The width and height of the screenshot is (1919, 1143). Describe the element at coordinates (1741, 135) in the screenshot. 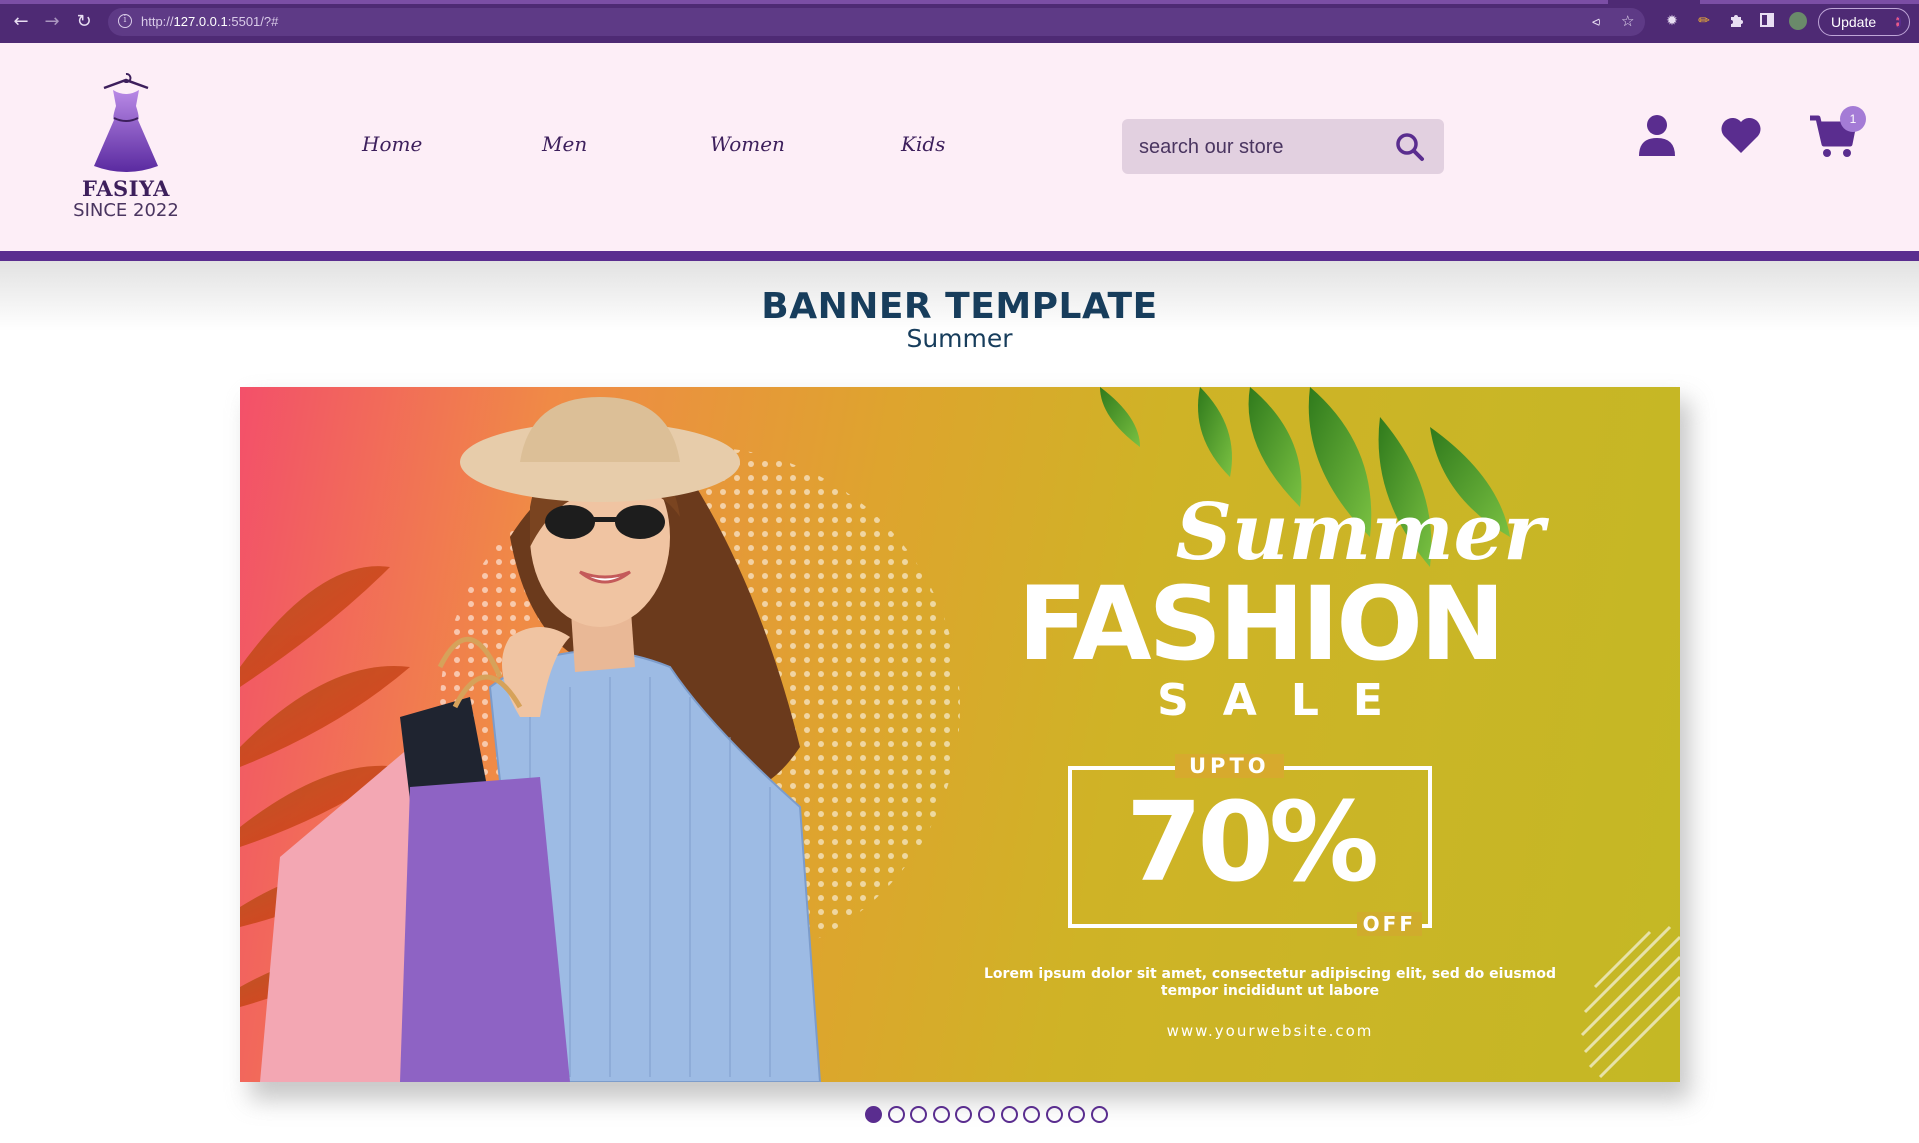

I see `wishlist-heart-icon` at that location.